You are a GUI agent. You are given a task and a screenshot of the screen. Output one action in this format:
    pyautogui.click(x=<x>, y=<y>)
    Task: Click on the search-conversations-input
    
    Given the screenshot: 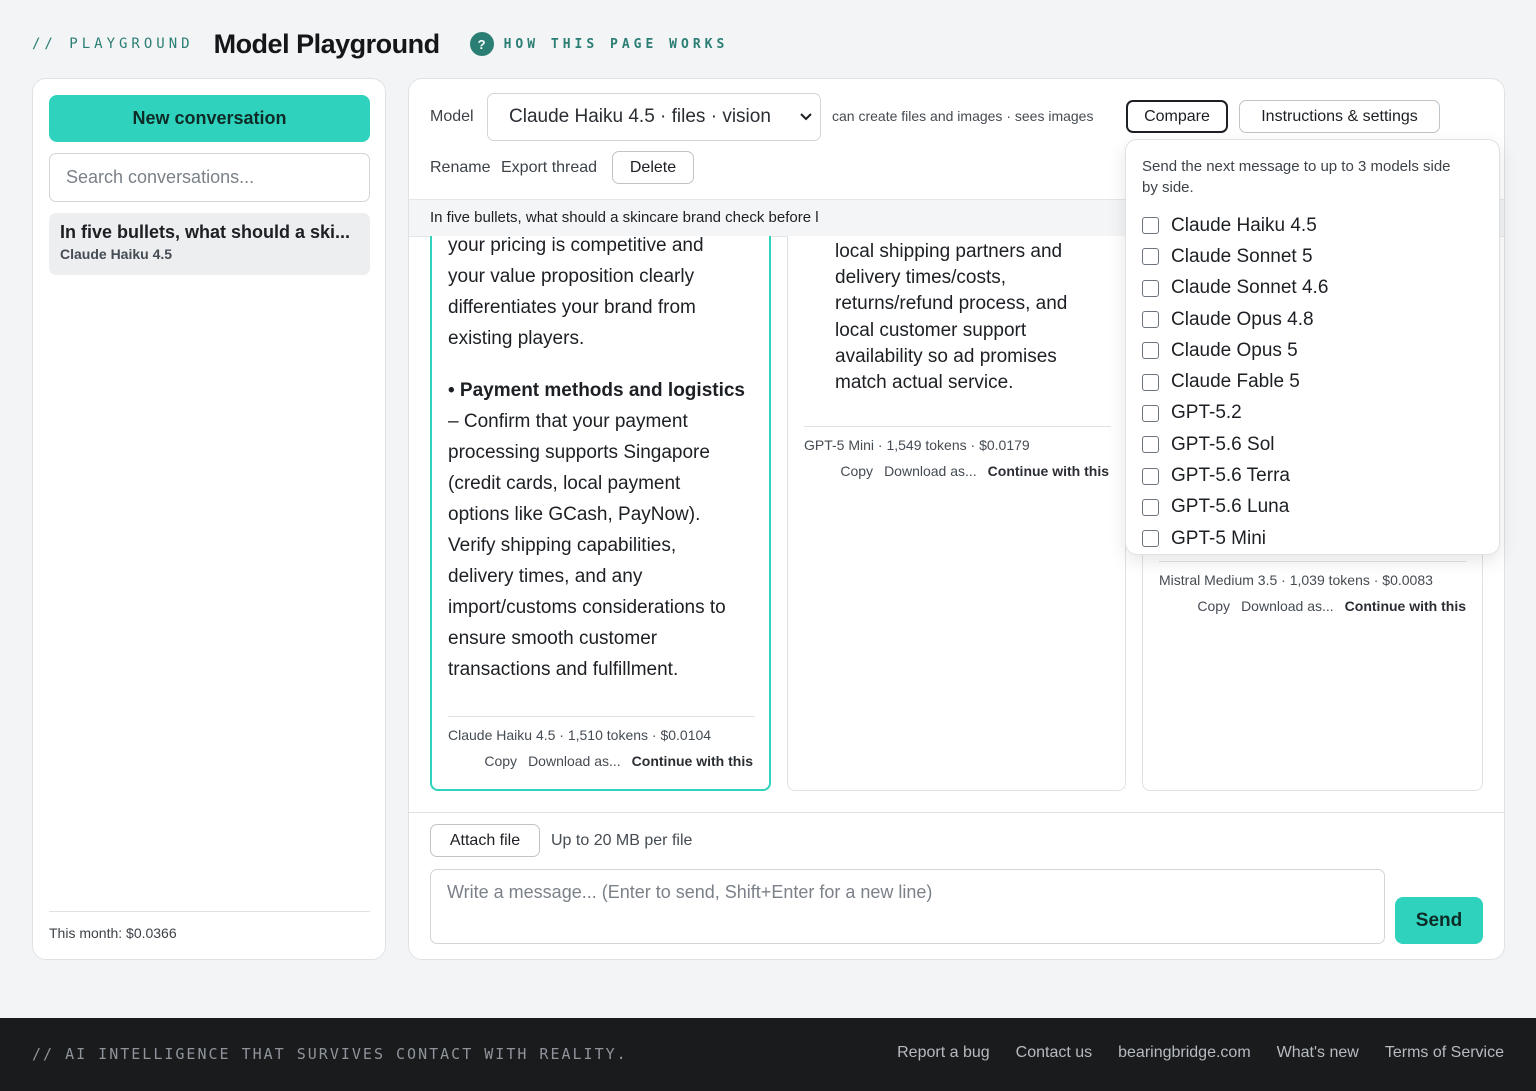 What is the action you would take?
    pyautogui.click(x=209, y=177)
    